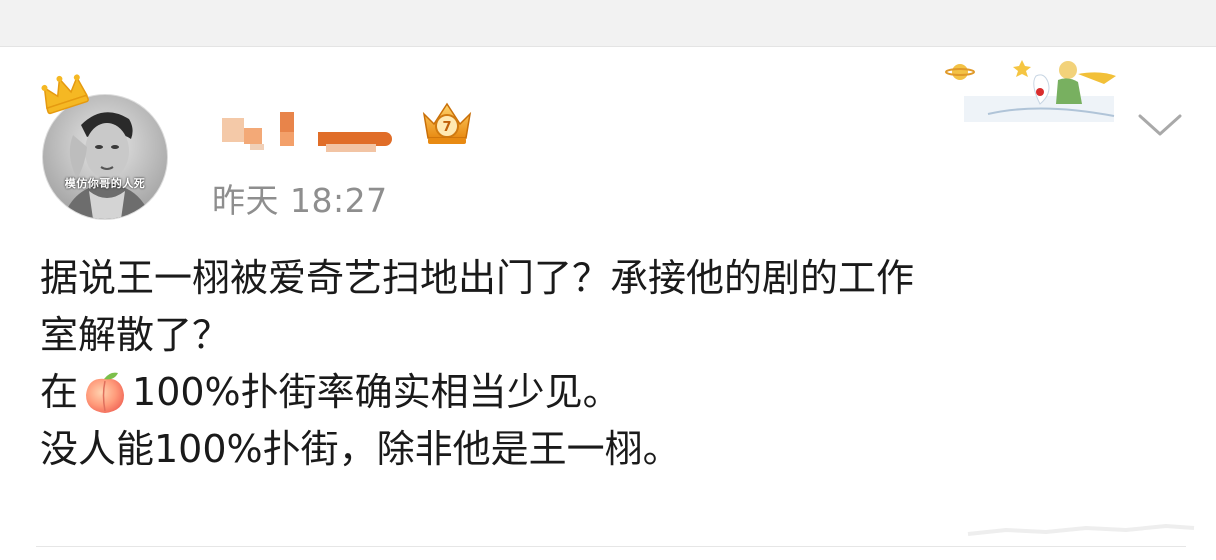 The height and width of the screenshot is (560, 1216). What do you see at coordinates (1160, 125) in the screenshot?
I see `chevron-down-icon` at bounding box center [1160, 125].